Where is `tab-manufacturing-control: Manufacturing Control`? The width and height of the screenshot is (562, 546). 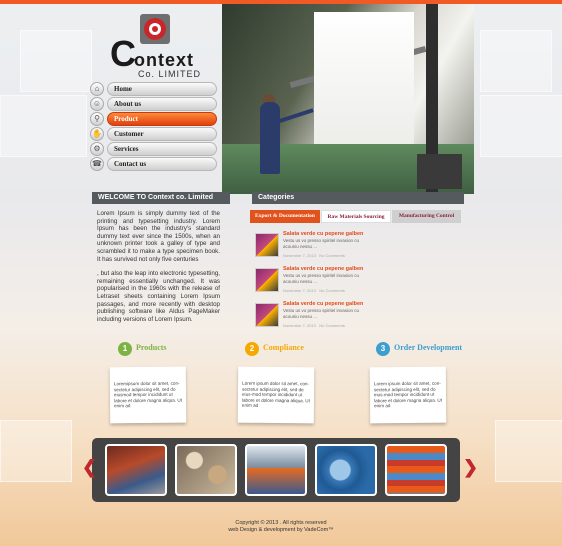
tab-manufacturing-control: Manufacturing Control is located at coordinates (426, 216).